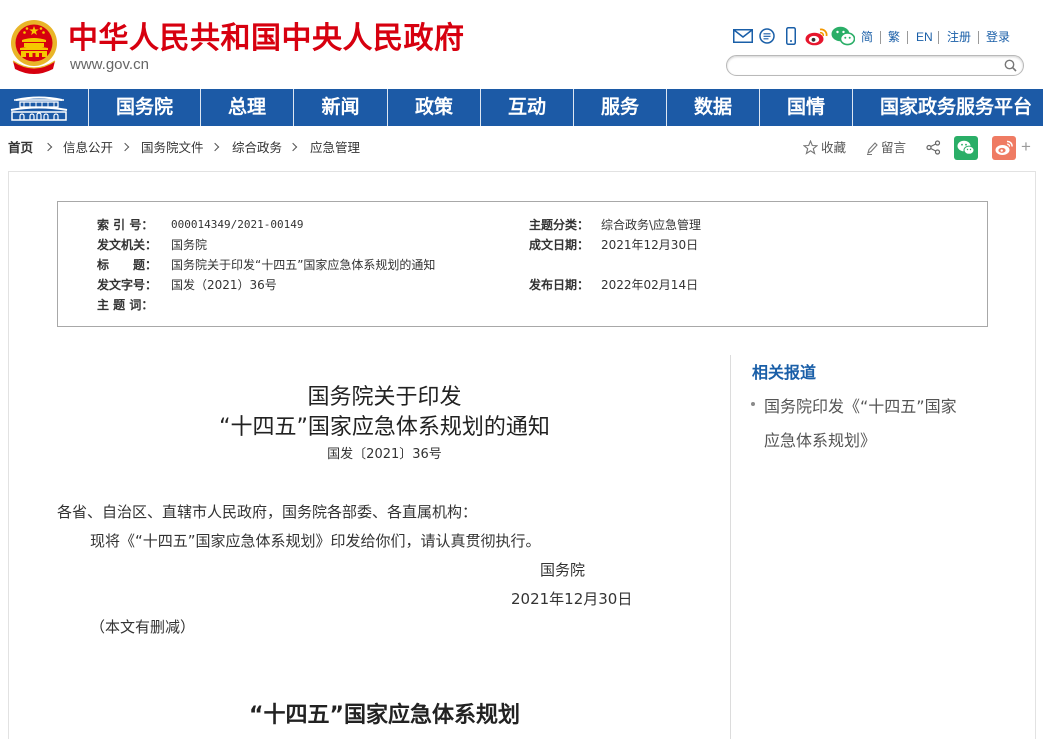 Image resolution: width=1043 pixels, height=739 pixels. I want to click on site-title: 中华人民共和国中央人民政府, so click(266, 39).